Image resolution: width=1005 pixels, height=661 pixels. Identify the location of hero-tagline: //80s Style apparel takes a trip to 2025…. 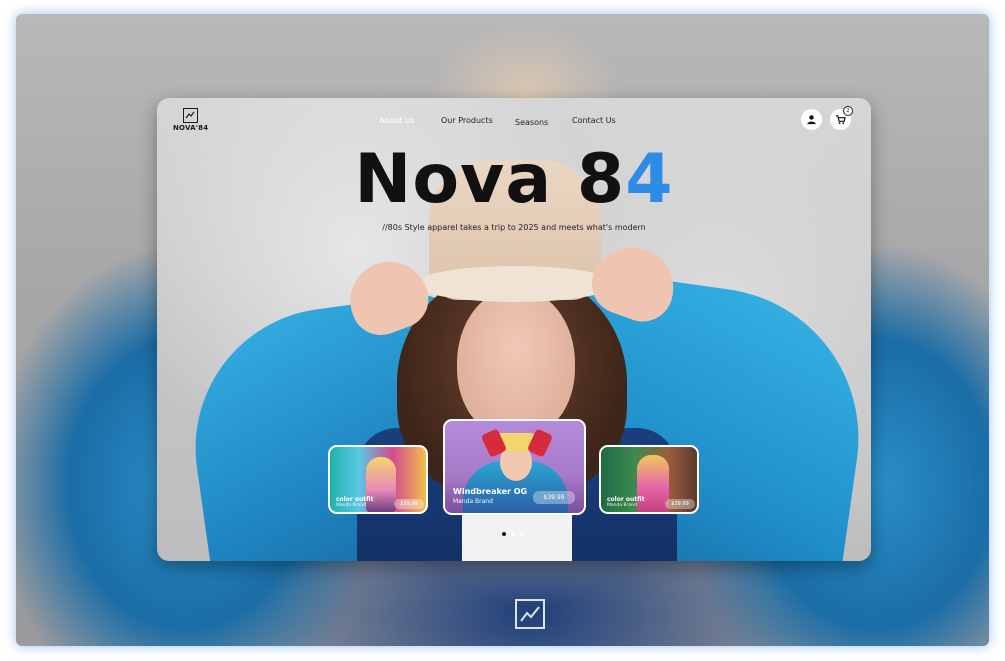
(514, 227).